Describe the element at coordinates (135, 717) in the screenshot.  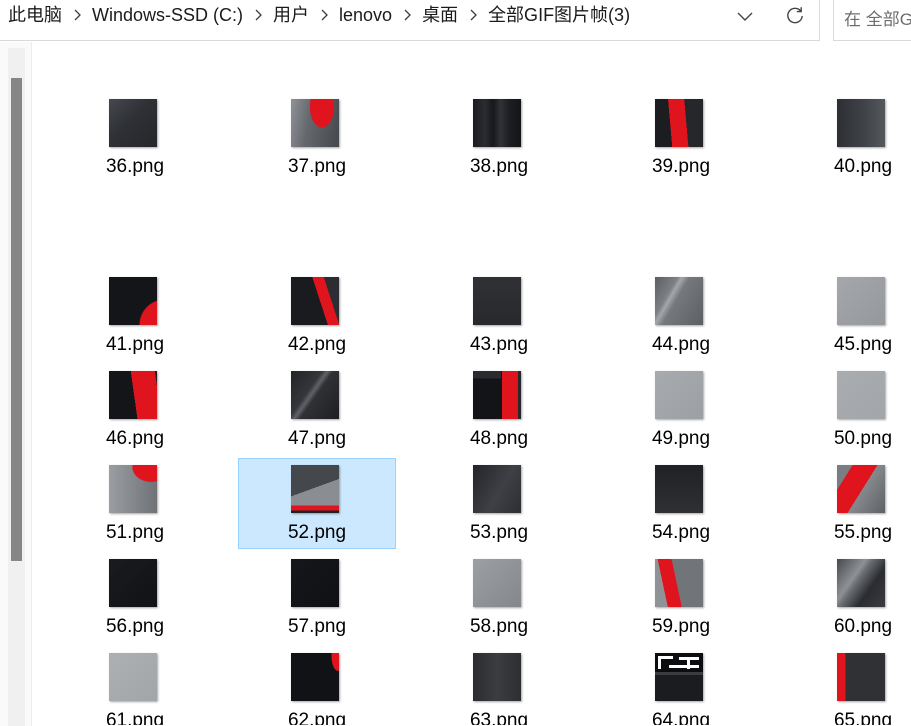
I see `file-name-label: 61.png` at that location.